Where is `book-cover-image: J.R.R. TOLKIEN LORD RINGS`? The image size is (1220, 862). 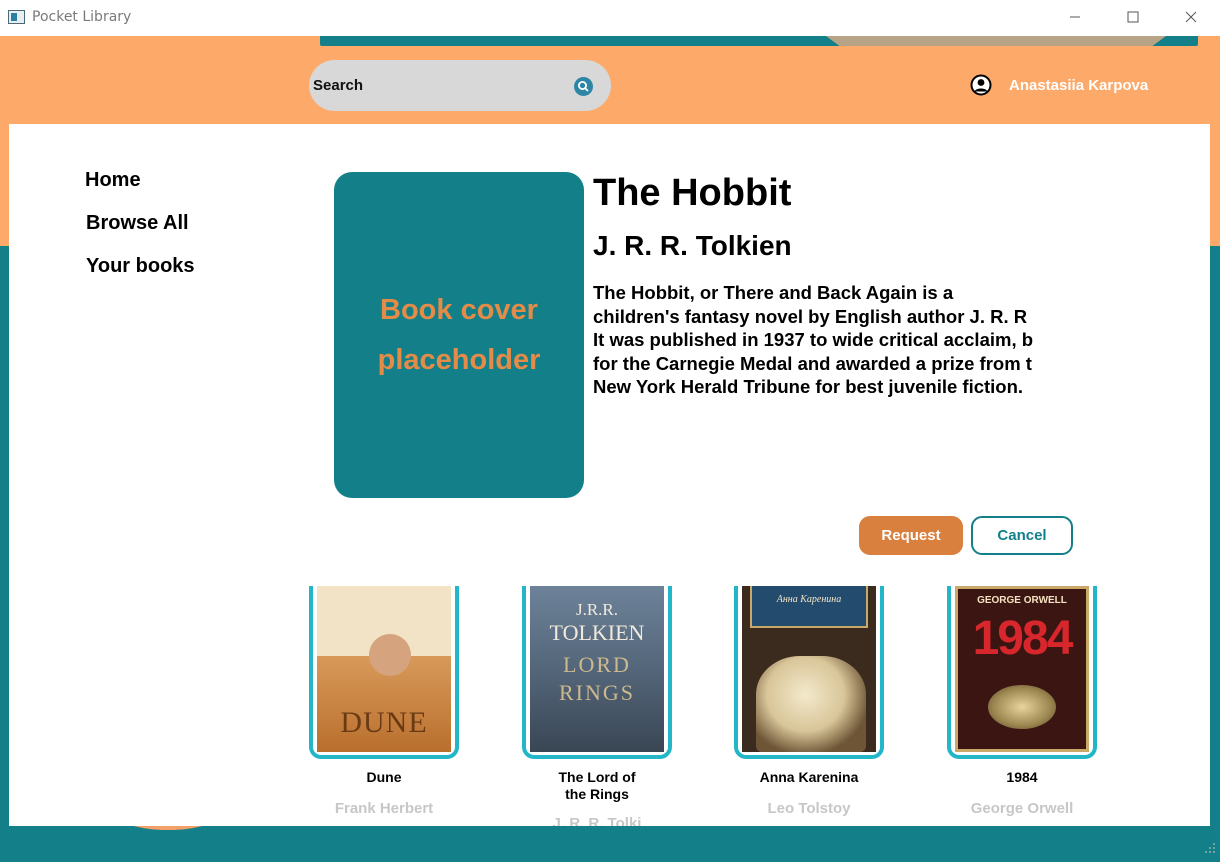 book-cover-image: J.R.R. TOLKIEN LORD RINGS is located at coordinates (597, 669).